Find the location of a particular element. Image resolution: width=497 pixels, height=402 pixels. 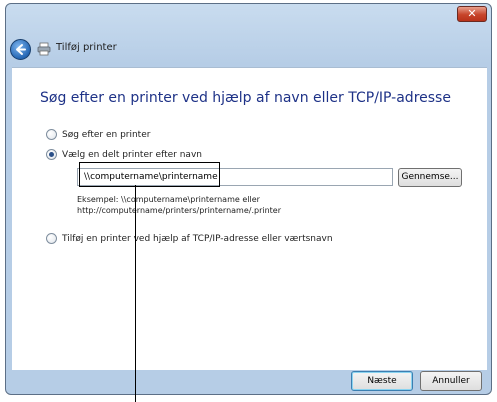

close-button: ✕ is located at coordinates (472, 14).